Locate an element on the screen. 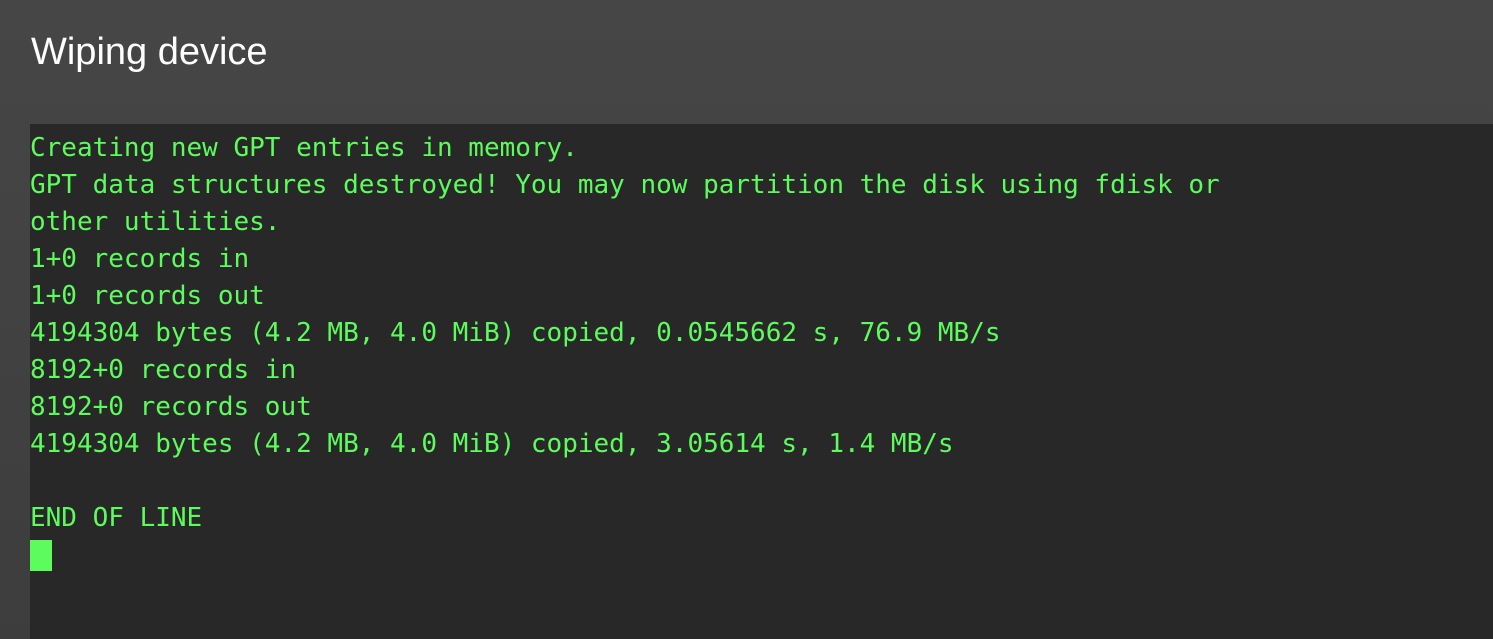 Image resolution: width=1493 pixels, height=639 pixels. terminal-line: other utilities. is located at coordinates (155, 222).